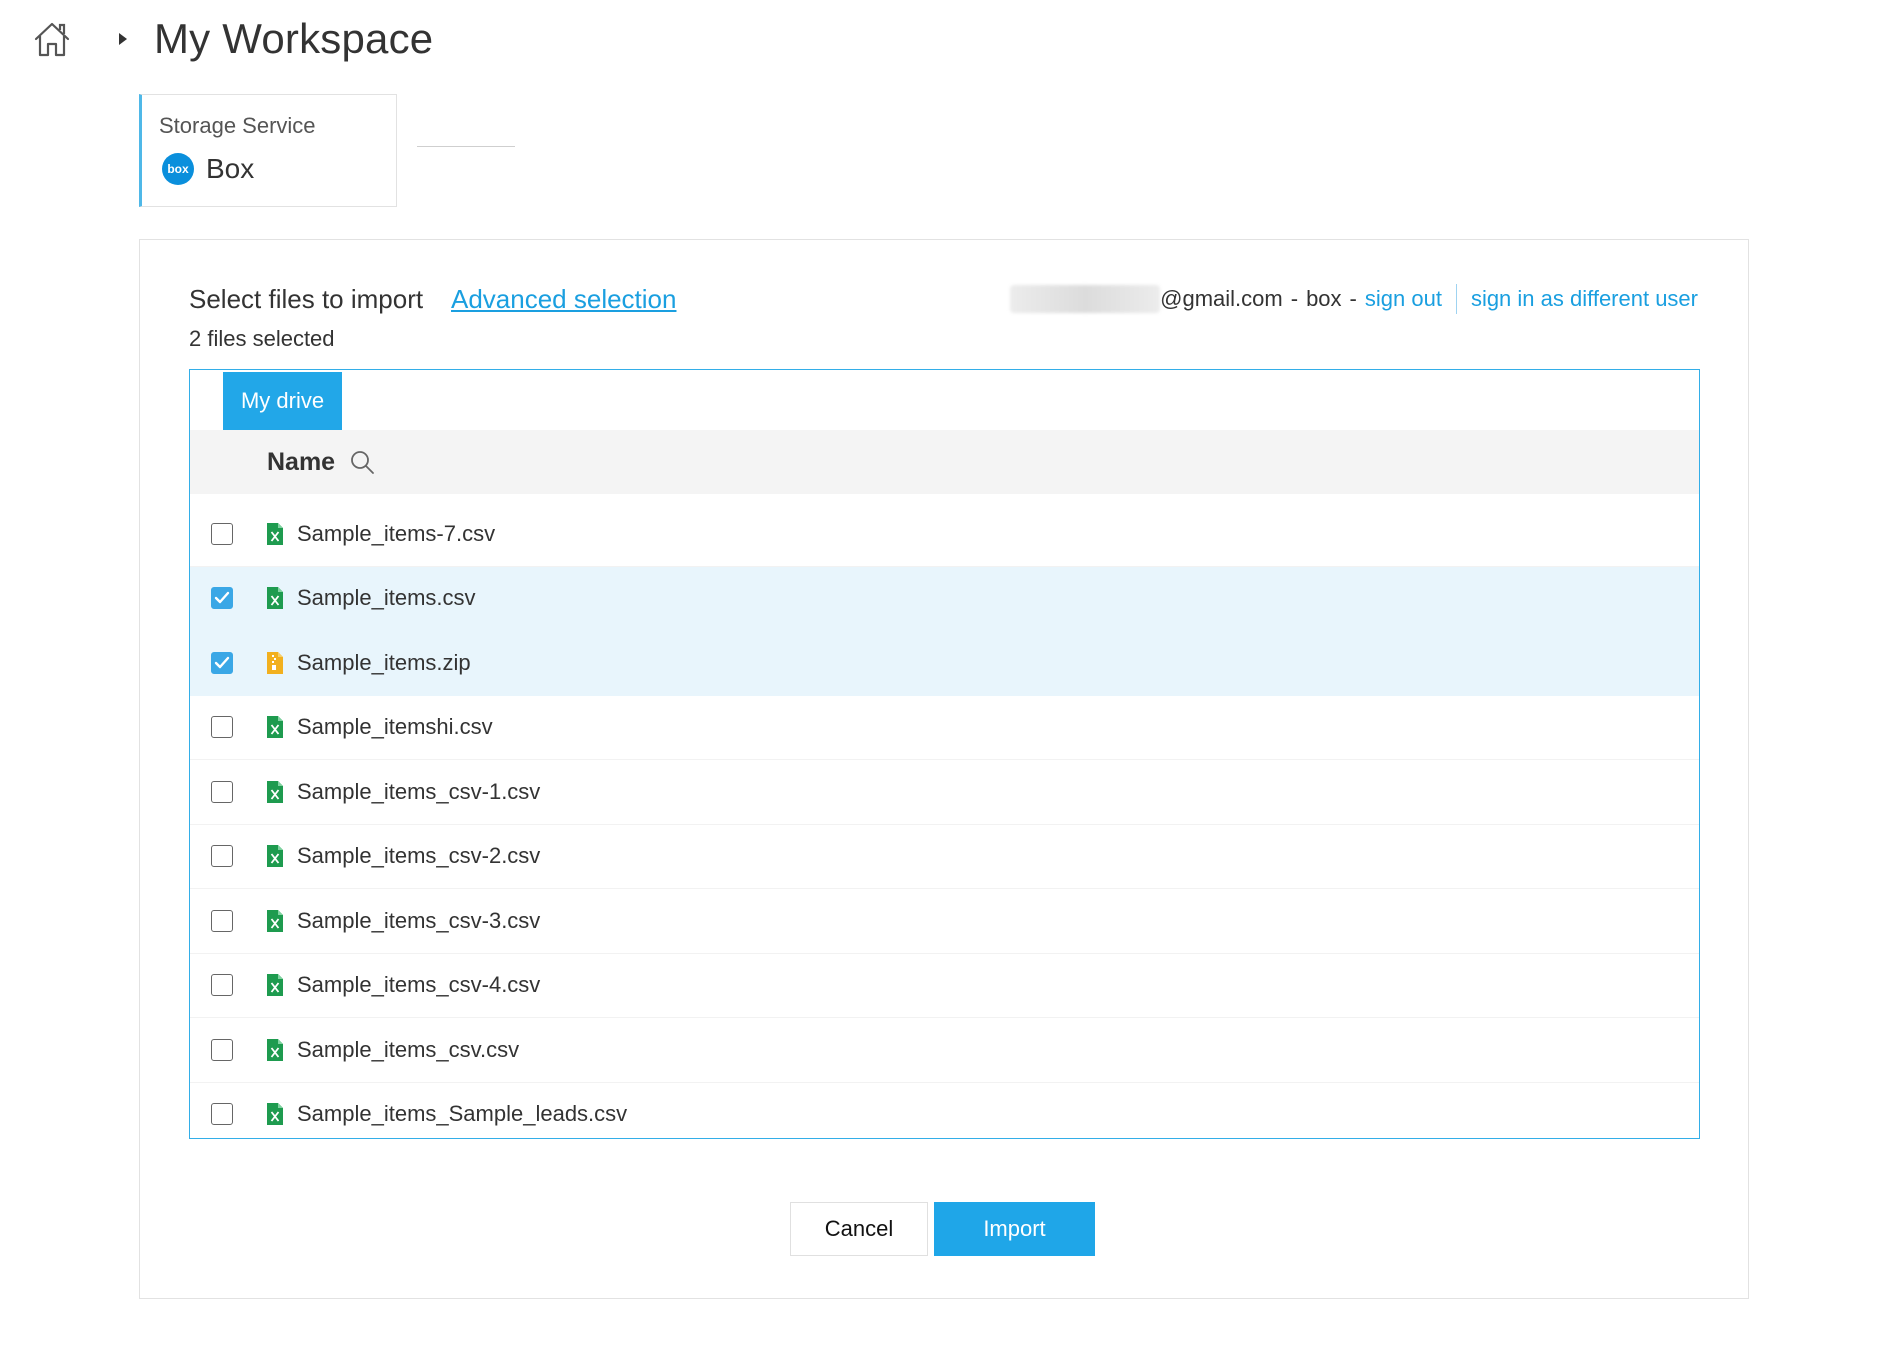 This screenshot has height=1372, width=1888. What do you see at coordinates (944, 1111) in the screenshot?
I see `file-row: Sample_items_Sample_leads.csv` at bounding box center [944, 1111].